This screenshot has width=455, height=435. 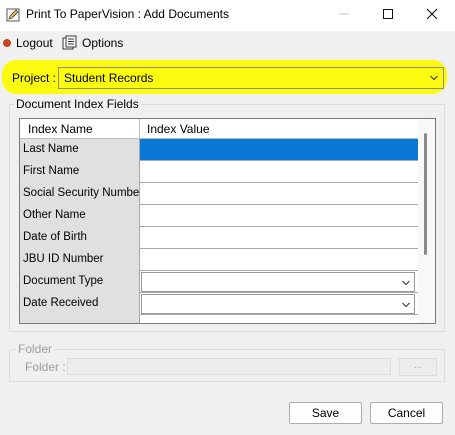 I want to click on index-name-cell: Date of Birth, so click(x=80, y=238).